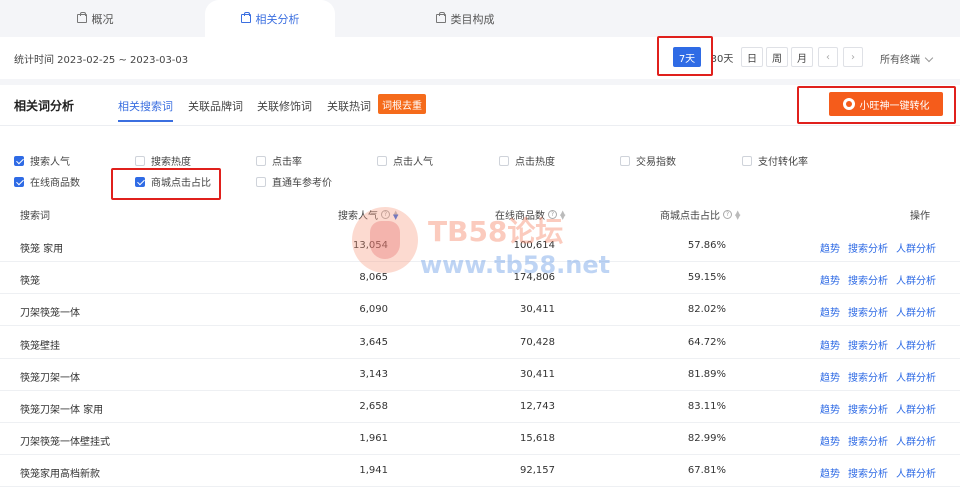  I want to click on root-dedupe-button: 词根去重, so click(402, 104).